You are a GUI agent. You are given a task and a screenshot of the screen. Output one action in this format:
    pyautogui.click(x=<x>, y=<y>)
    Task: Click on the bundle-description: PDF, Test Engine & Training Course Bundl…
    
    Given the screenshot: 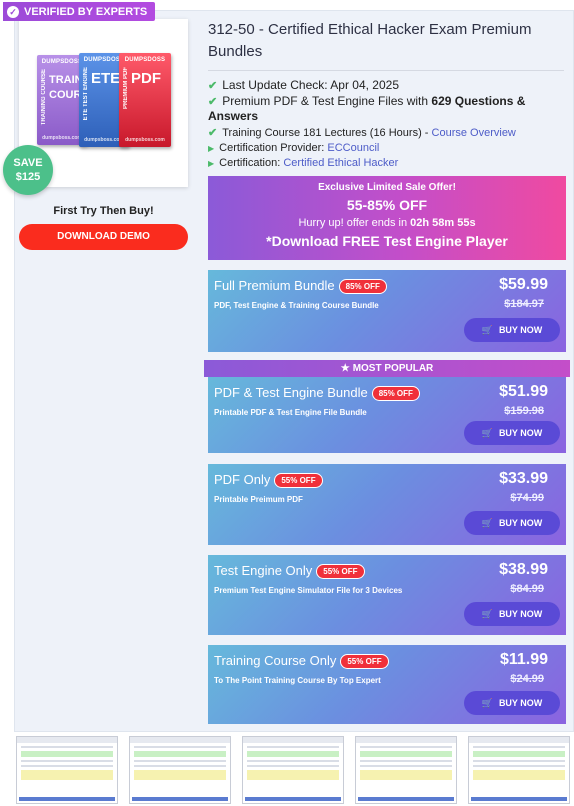 What is the action you would take?
    pyautogui.click(x=296, y=305)
    